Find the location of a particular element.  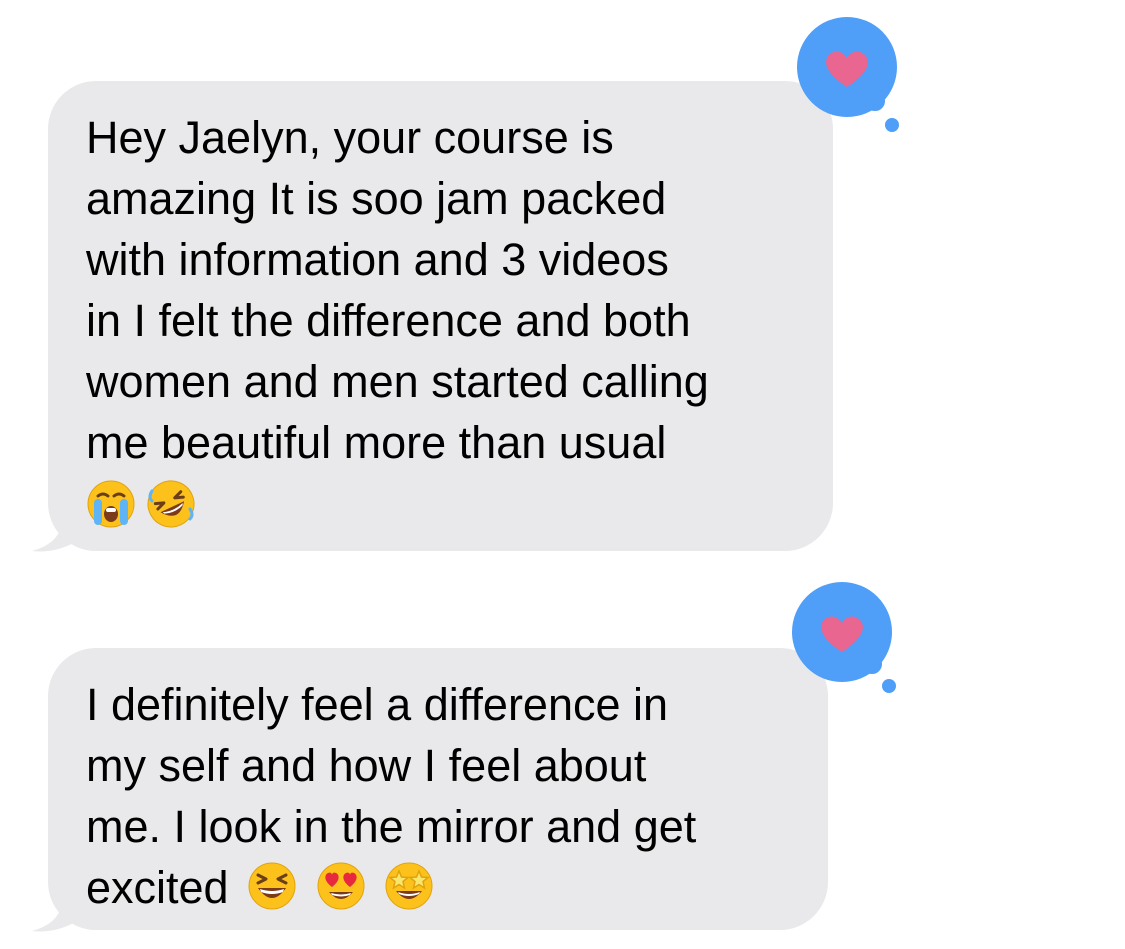

crying-face-icon is located at coordinates (111, 503).